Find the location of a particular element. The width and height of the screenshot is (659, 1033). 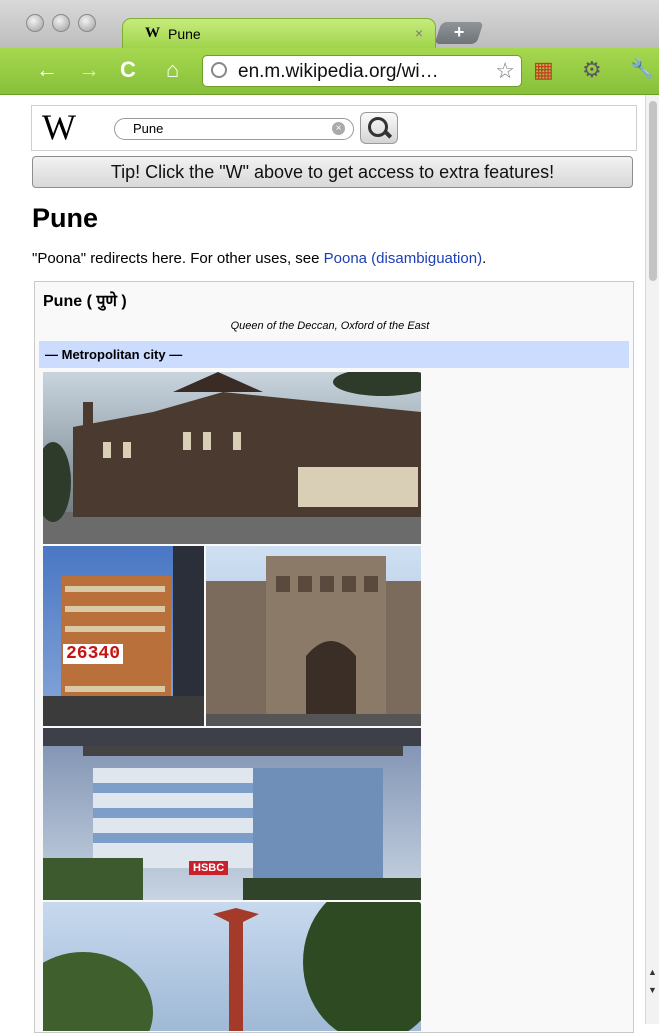

wikipedia-logo: W is located at coordinates (59, 127).